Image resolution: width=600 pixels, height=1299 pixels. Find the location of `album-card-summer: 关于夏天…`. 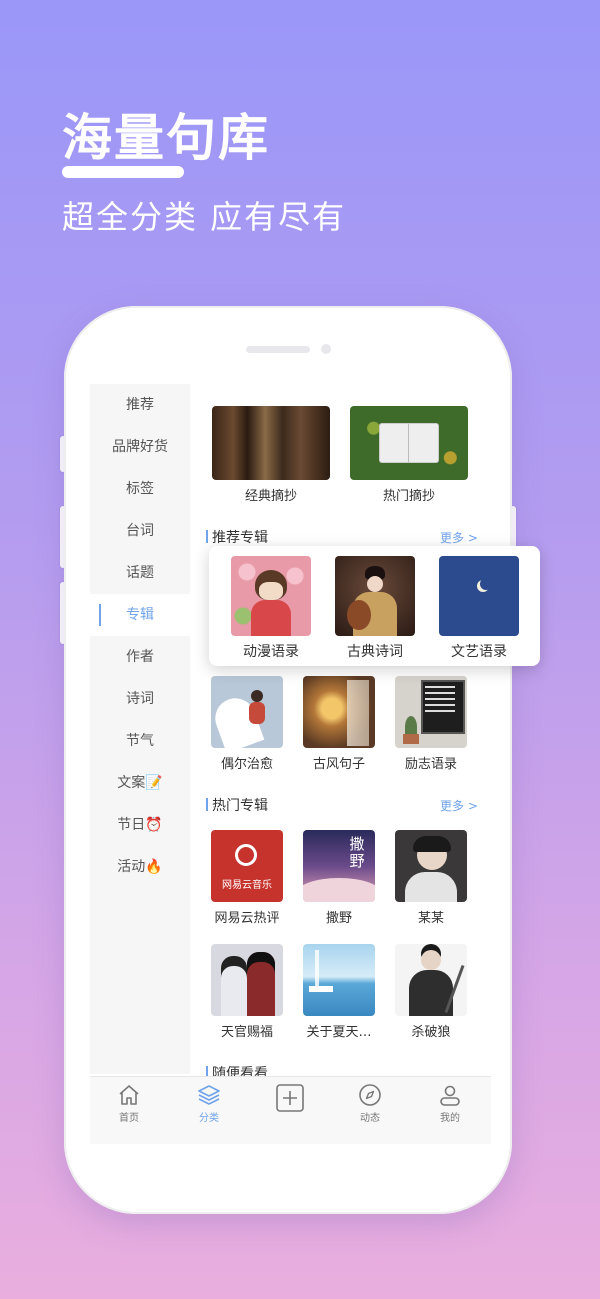

album-card-summer: 关于夏天… is located at coordinates (339, 992).